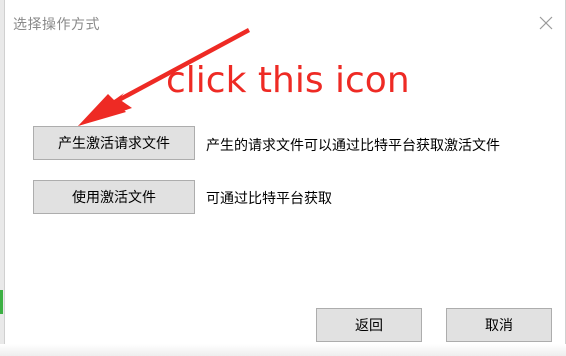 The image size is (566, 356). Describe the element at coordinates (369, 325) in the screenshot. I see `back-button: 返回` at that location.